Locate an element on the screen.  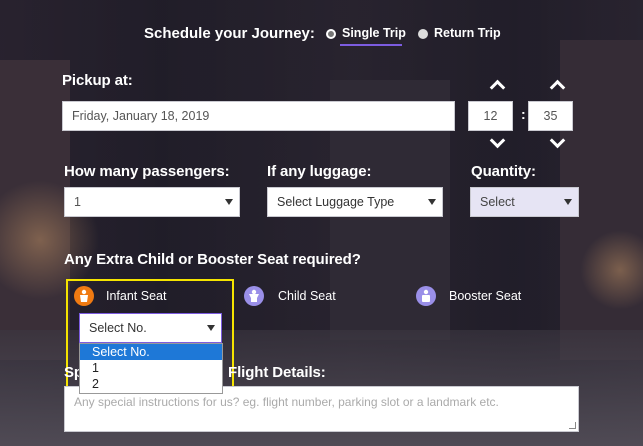
luggage-label: If any luggage: is located at coordinates (319, 171).